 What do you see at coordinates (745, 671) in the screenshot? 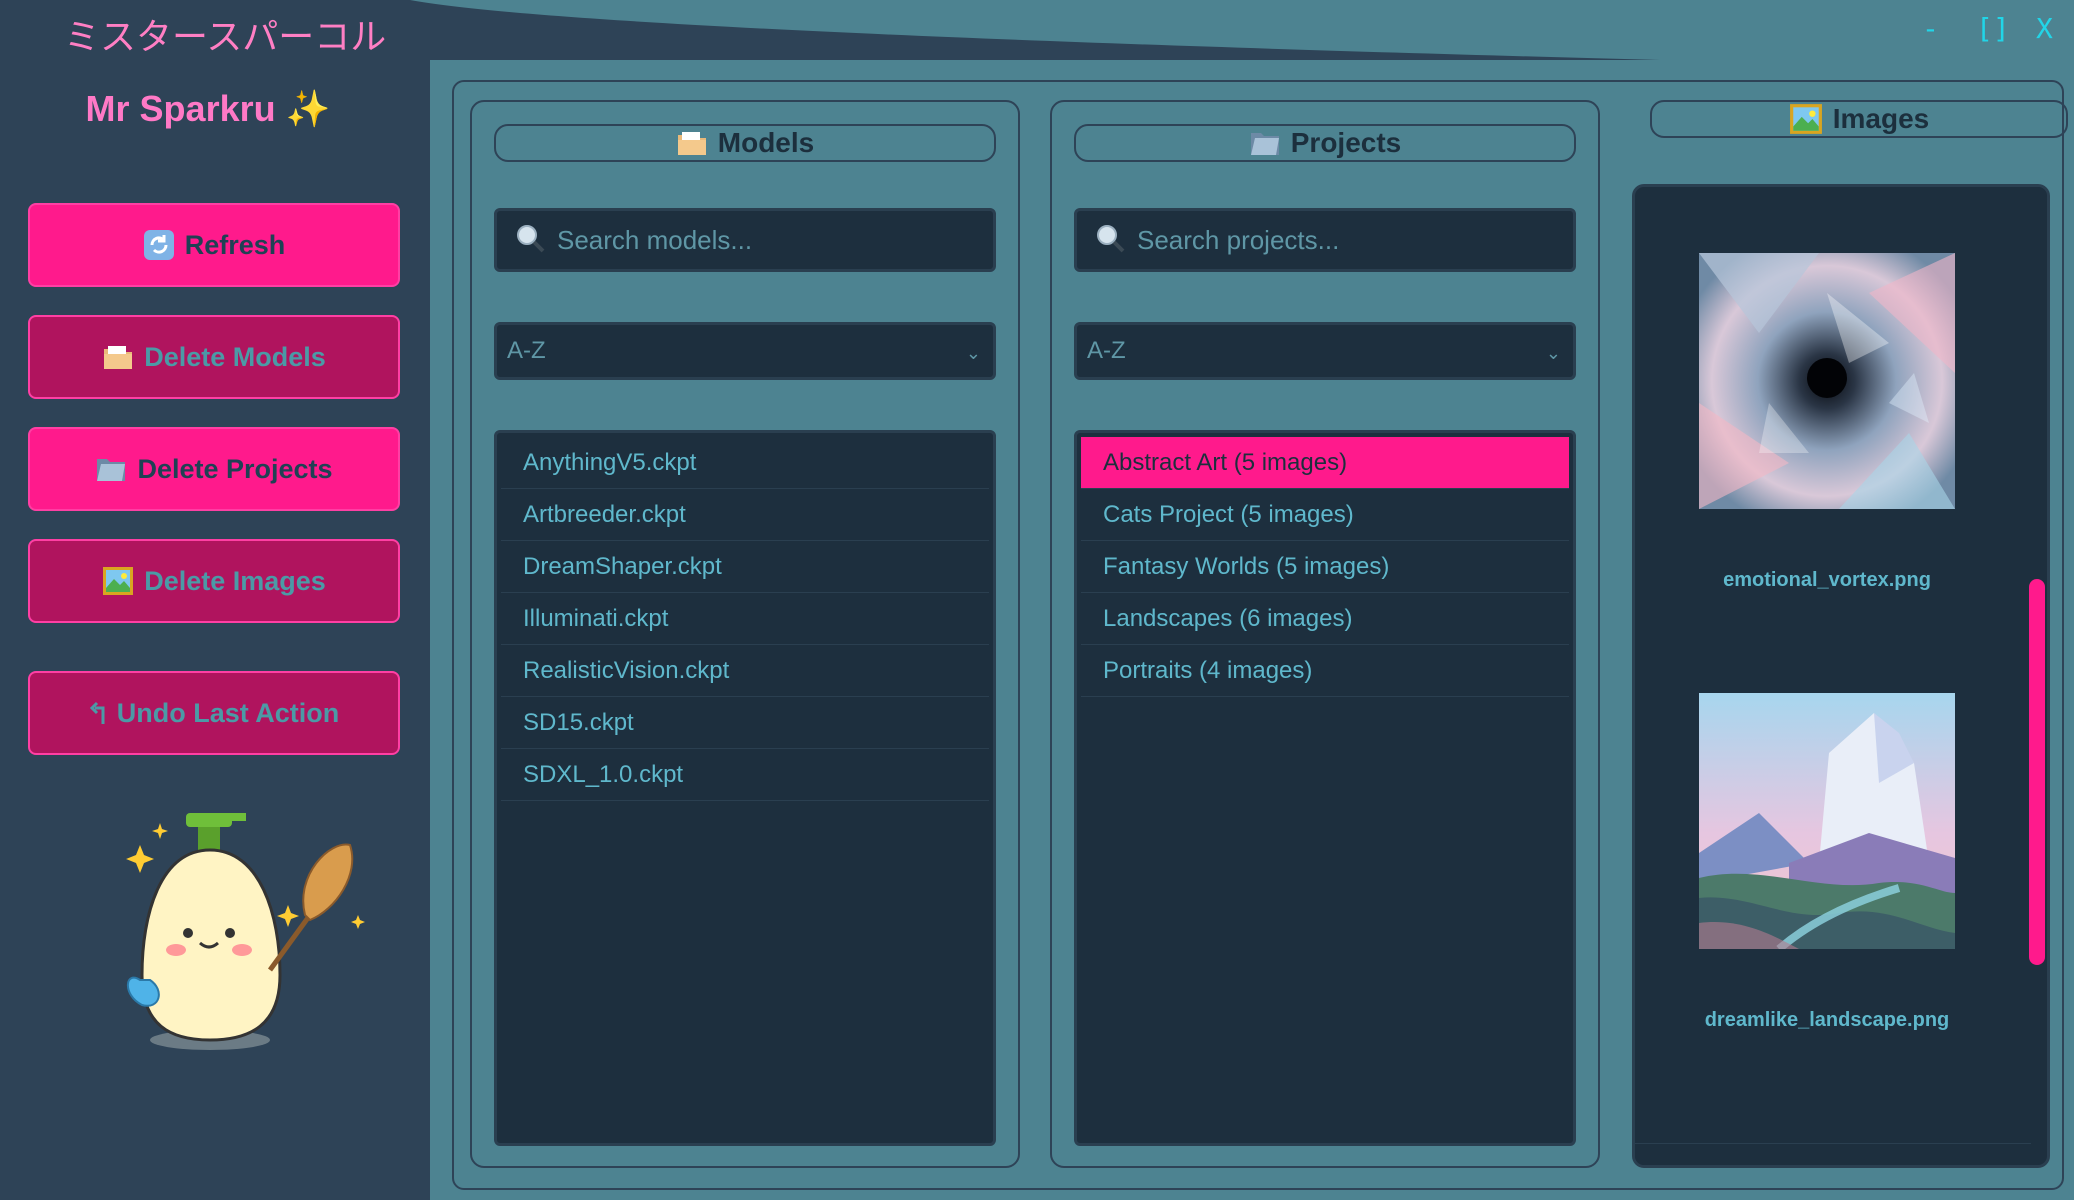
I see `model-item: RealisticVision.ckpt` at bounding box center [745, 671].